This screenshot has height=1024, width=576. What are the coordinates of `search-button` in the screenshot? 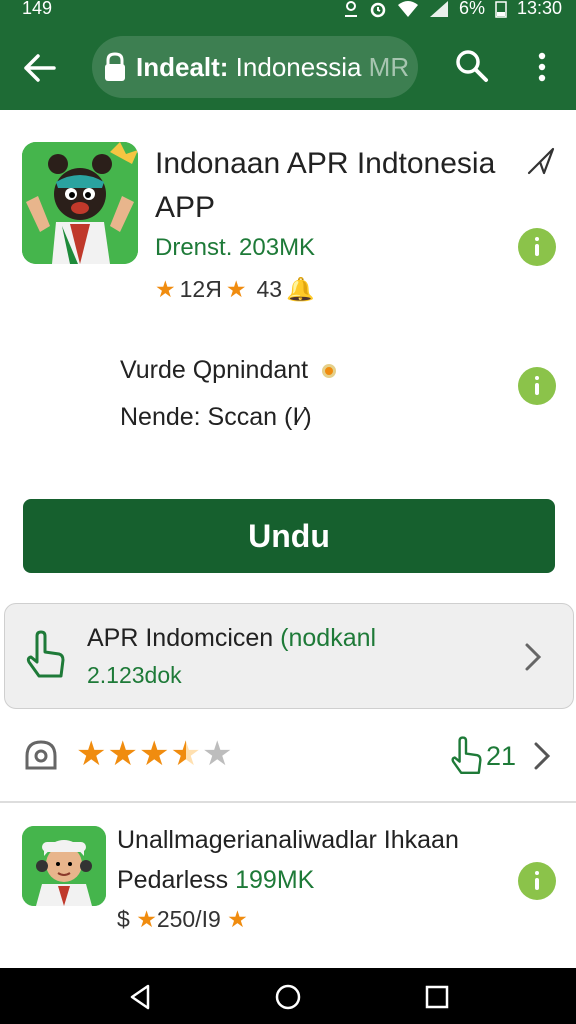 It's located at (472, 66).